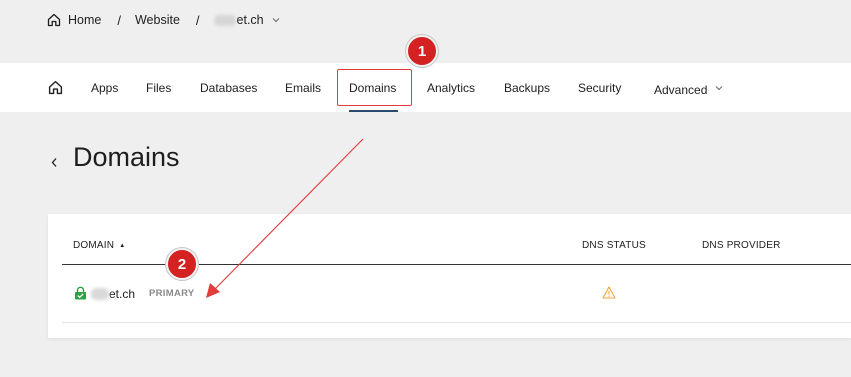 The width and height of the screenshot is (851, 377). I want to click on nav-backups: Backups, so click(527, 88).